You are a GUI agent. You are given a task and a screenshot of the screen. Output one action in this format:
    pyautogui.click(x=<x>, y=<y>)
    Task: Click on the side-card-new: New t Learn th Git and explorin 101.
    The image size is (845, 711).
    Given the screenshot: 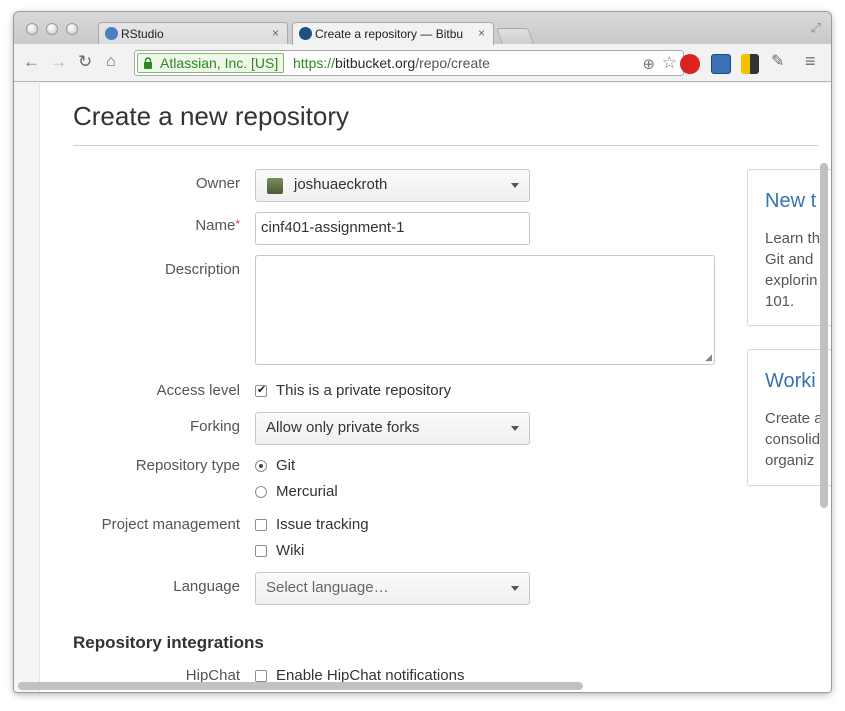 What is the action you would take?
    pyautogui.click(x=789, y=247)
    